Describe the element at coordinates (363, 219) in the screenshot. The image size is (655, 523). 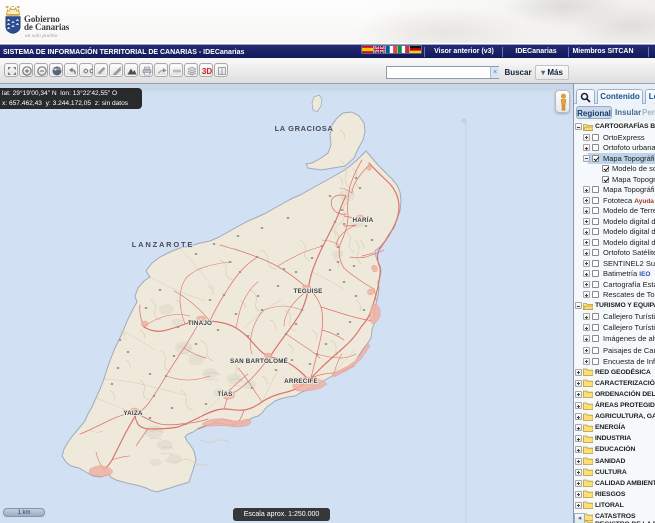
I see `svg-text: HARÍA` at that location.